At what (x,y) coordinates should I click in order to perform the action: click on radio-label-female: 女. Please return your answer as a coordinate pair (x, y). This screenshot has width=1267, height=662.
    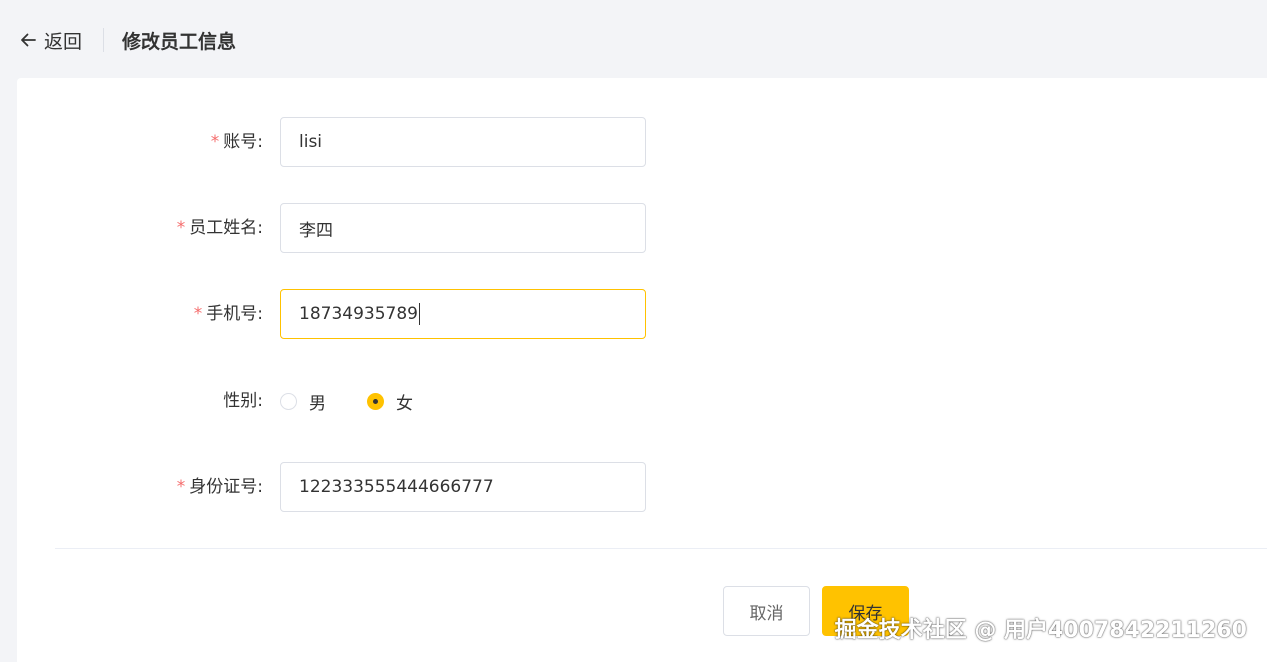
    Looking at the image, I should click on (404, 403).